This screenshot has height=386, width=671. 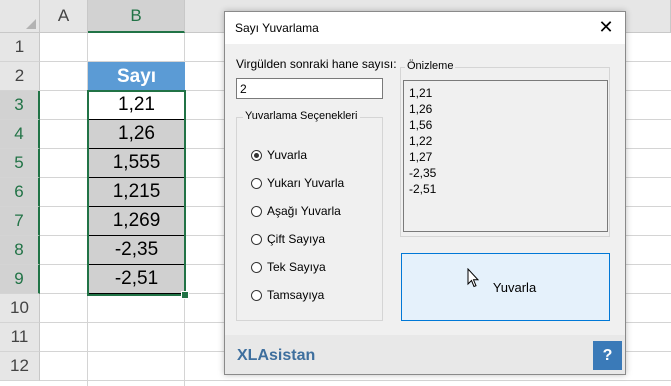 I want to click on cell-b2-header: Sayı, so click(x=136, y=76).